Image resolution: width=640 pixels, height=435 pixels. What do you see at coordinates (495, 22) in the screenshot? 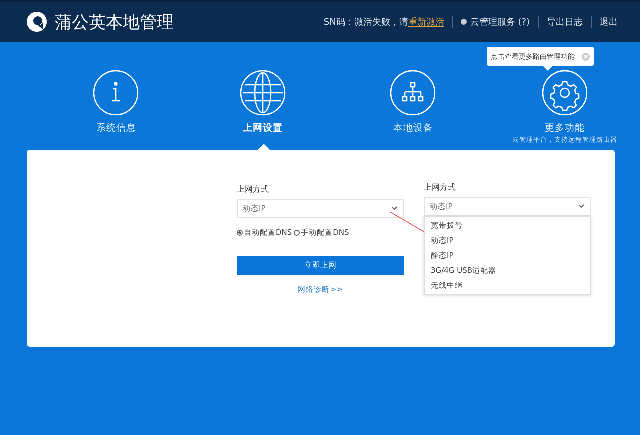
I see `cloud-service-link: 云管理服务 (?)` at bounding box center [495, 22].